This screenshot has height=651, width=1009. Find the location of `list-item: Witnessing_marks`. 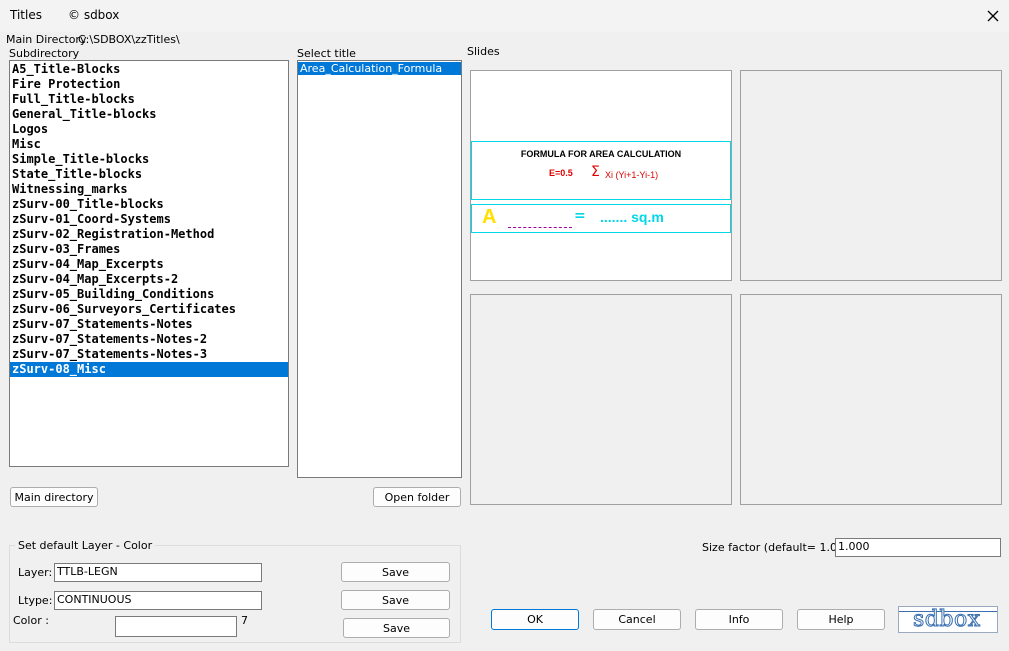

list-item: Witnessing_marks is located at coordinates (149, 189).